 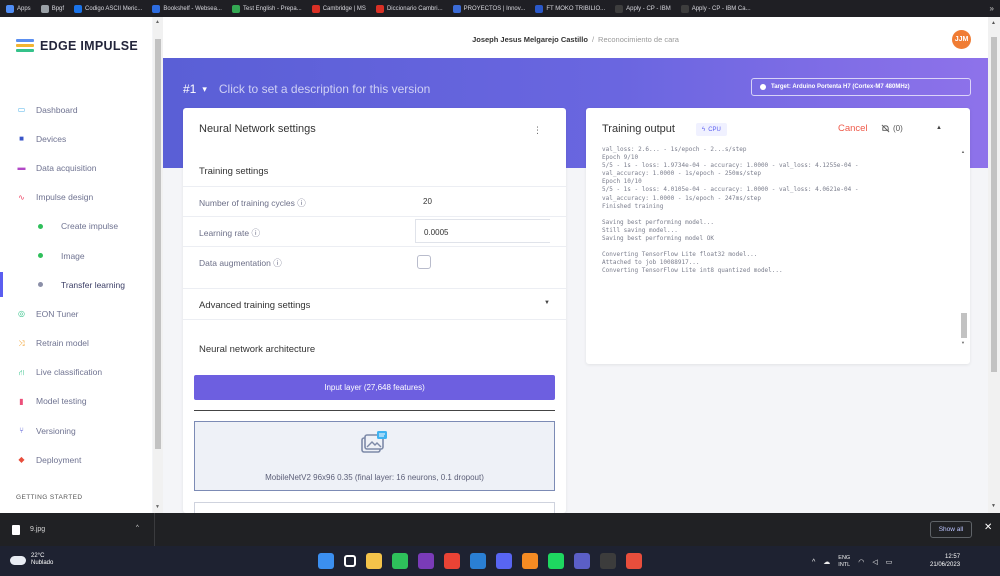 I want to click on input-layer-block: Input layer (27,648 features), so click(x=374, y=387).